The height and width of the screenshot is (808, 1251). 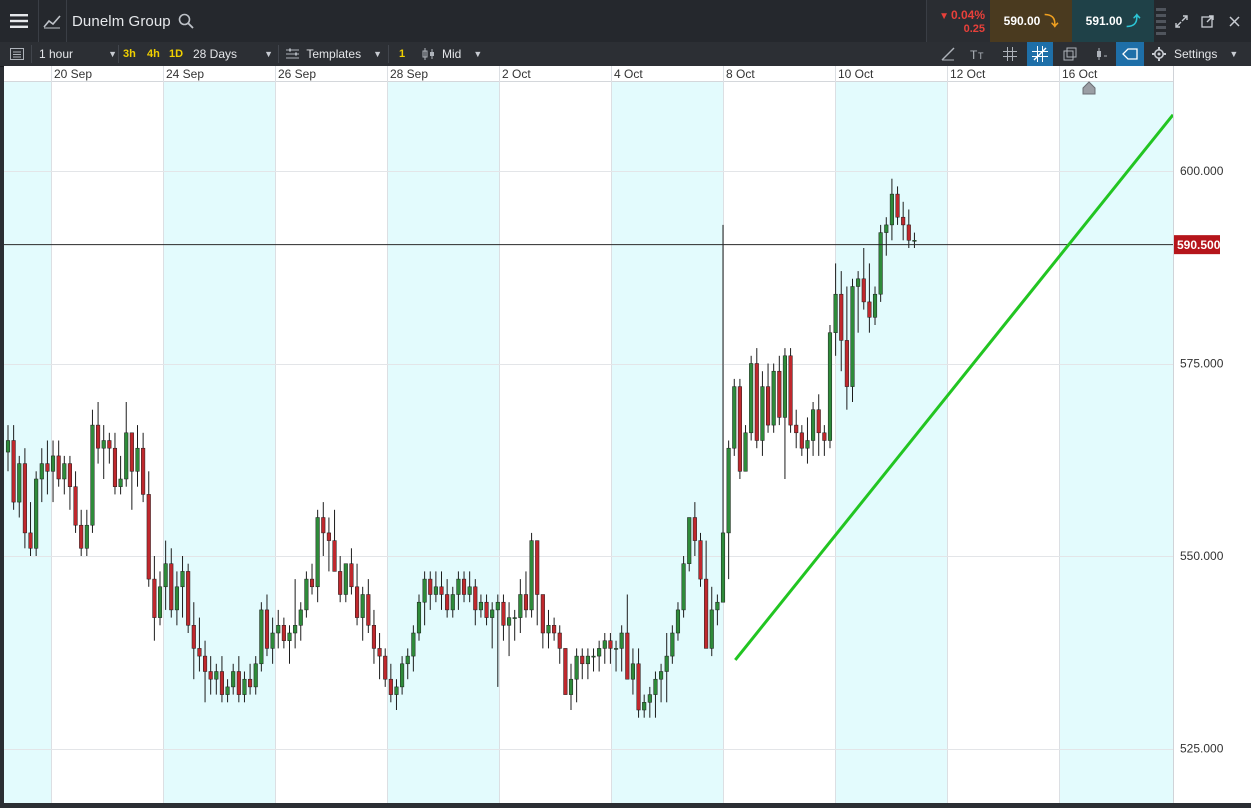 I want to click on settings-menu: Settings ▼, so click(x=1199, y=54).